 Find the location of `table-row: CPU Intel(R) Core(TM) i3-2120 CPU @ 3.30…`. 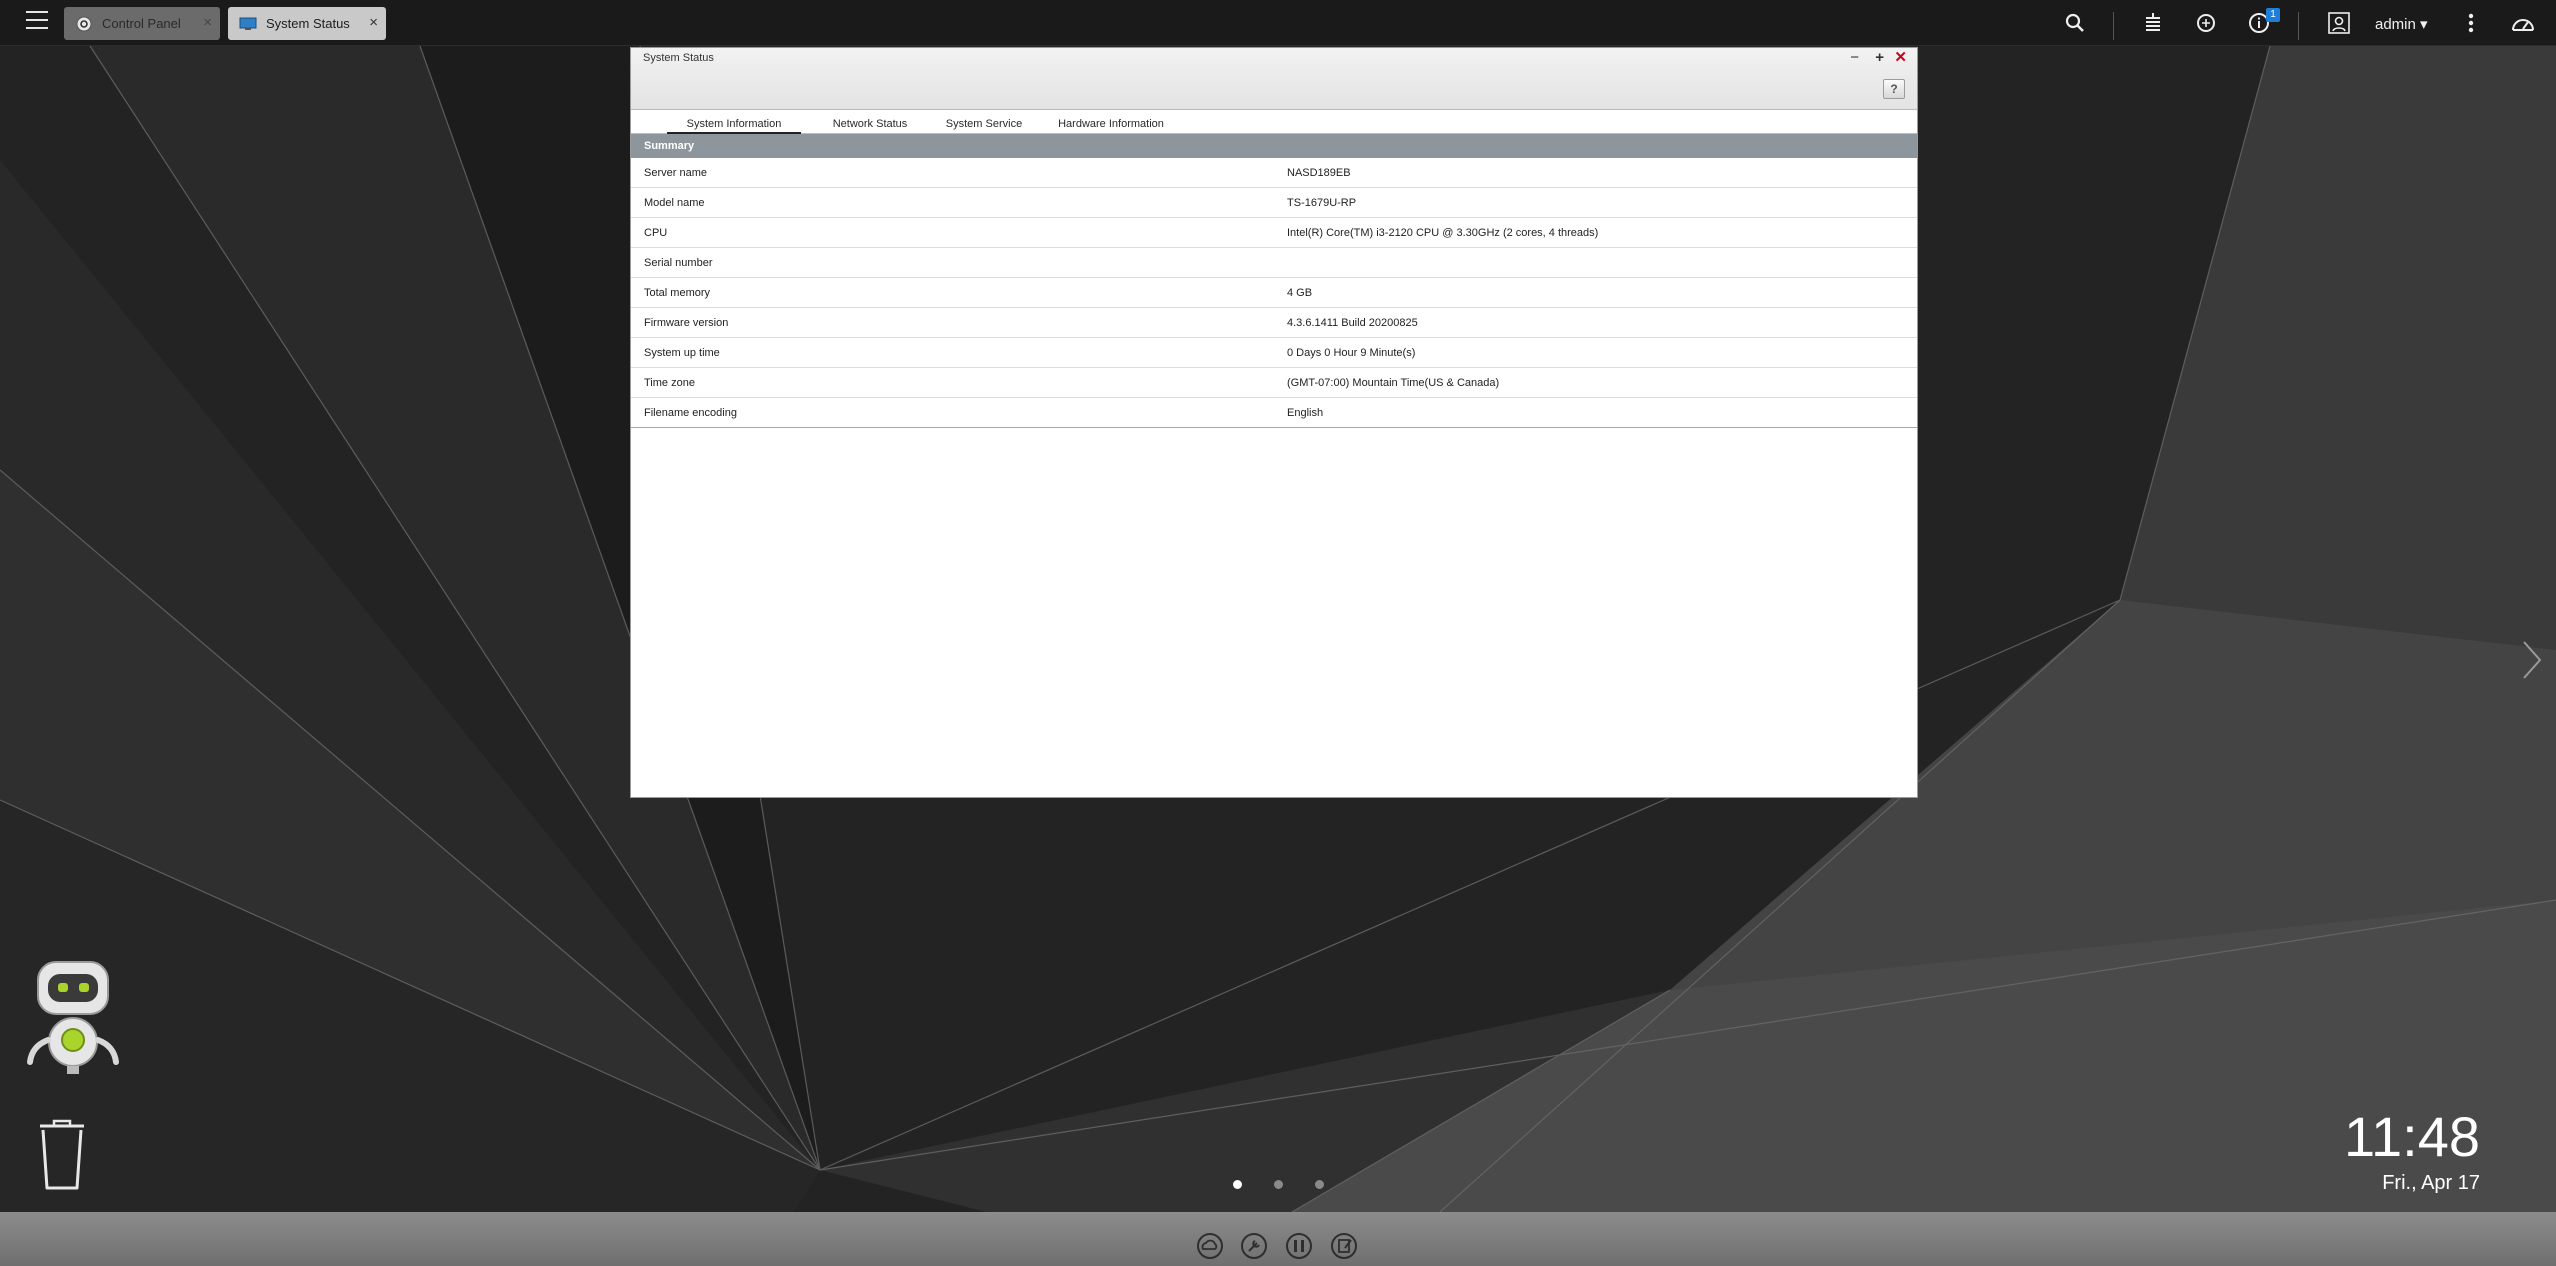

table-row: CPU Intel(R) Core(TM) i3-2120 CPU @ 3.30… is located at coordinates (1274, 233).